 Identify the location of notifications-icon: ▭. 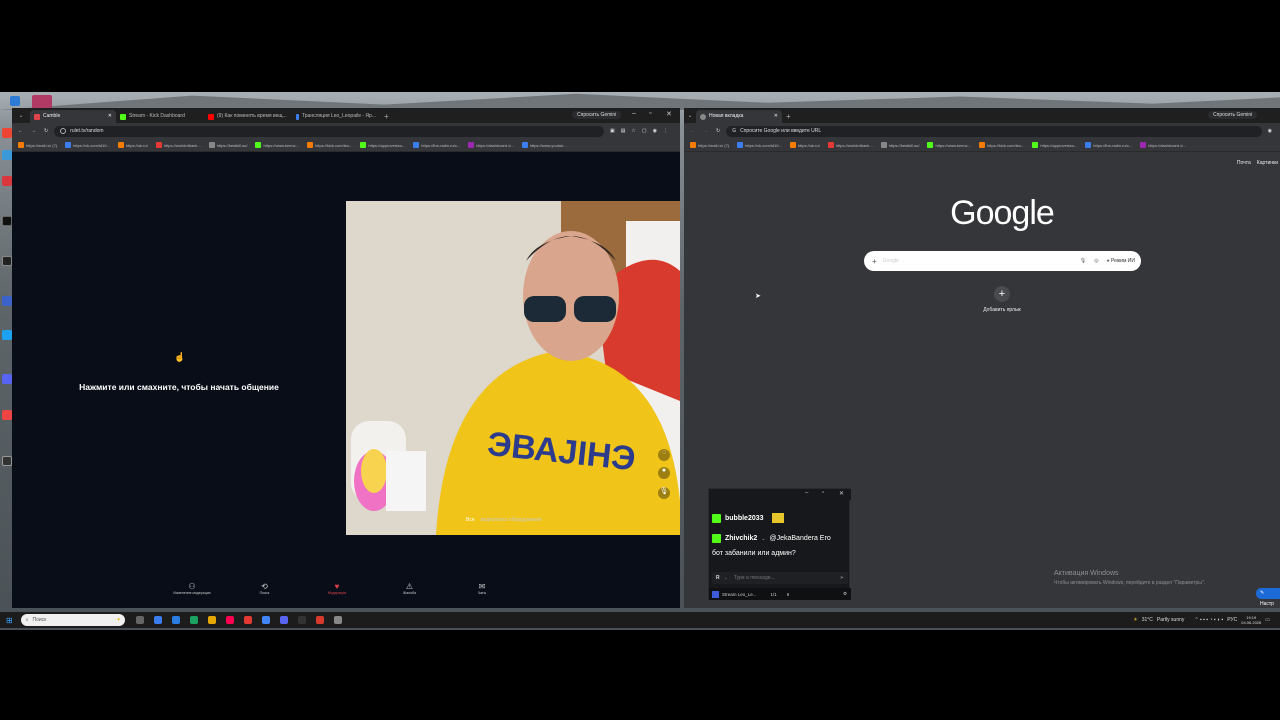
(1267, 620).